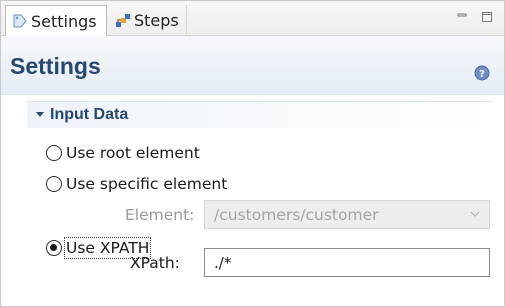 This screenshot has width=505, height=307. I want to click on section-input-data: Input Data, so click(260, 114).